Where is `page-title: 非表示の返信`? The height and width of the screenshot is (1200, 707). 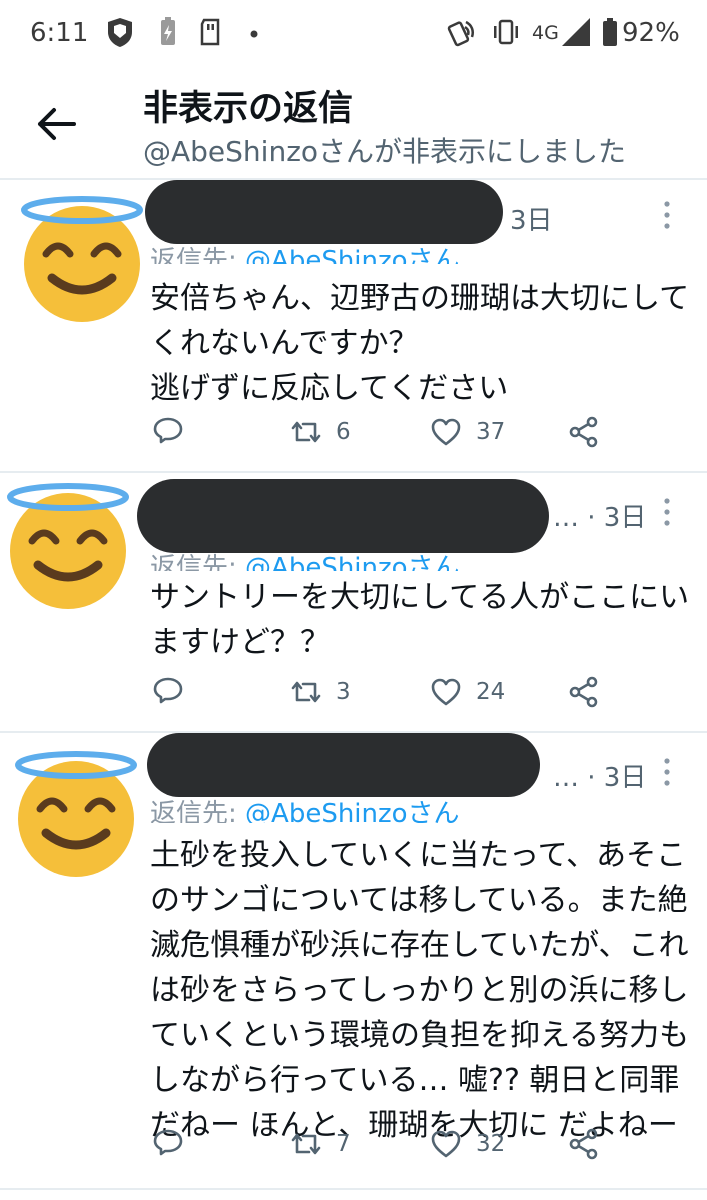 page-title: 非表示の返信 is located at coordinates (248, 109).